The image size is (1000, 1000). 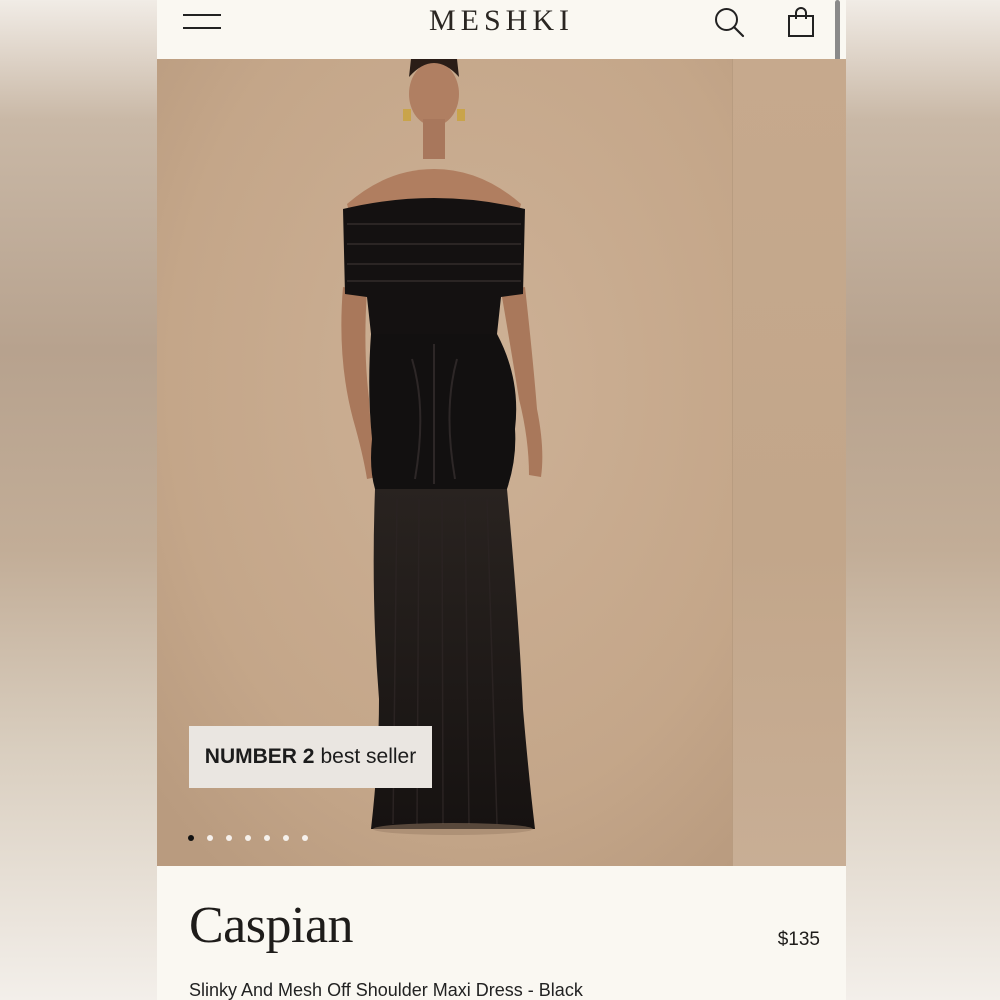 What do you see at coordinates (729, 22) in the screenshot?
I see `search-icon` at bounding box center [729, 22].